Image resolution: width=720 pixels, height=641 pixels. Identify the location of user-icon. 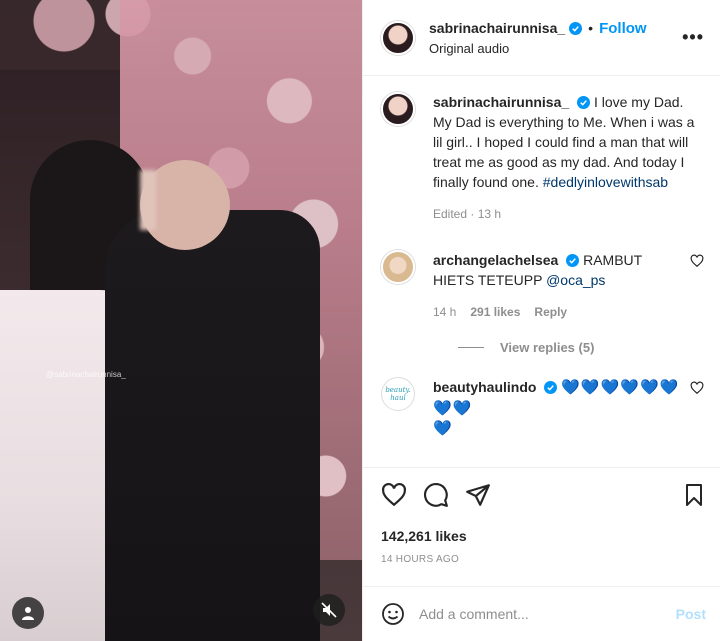
(28, 613).